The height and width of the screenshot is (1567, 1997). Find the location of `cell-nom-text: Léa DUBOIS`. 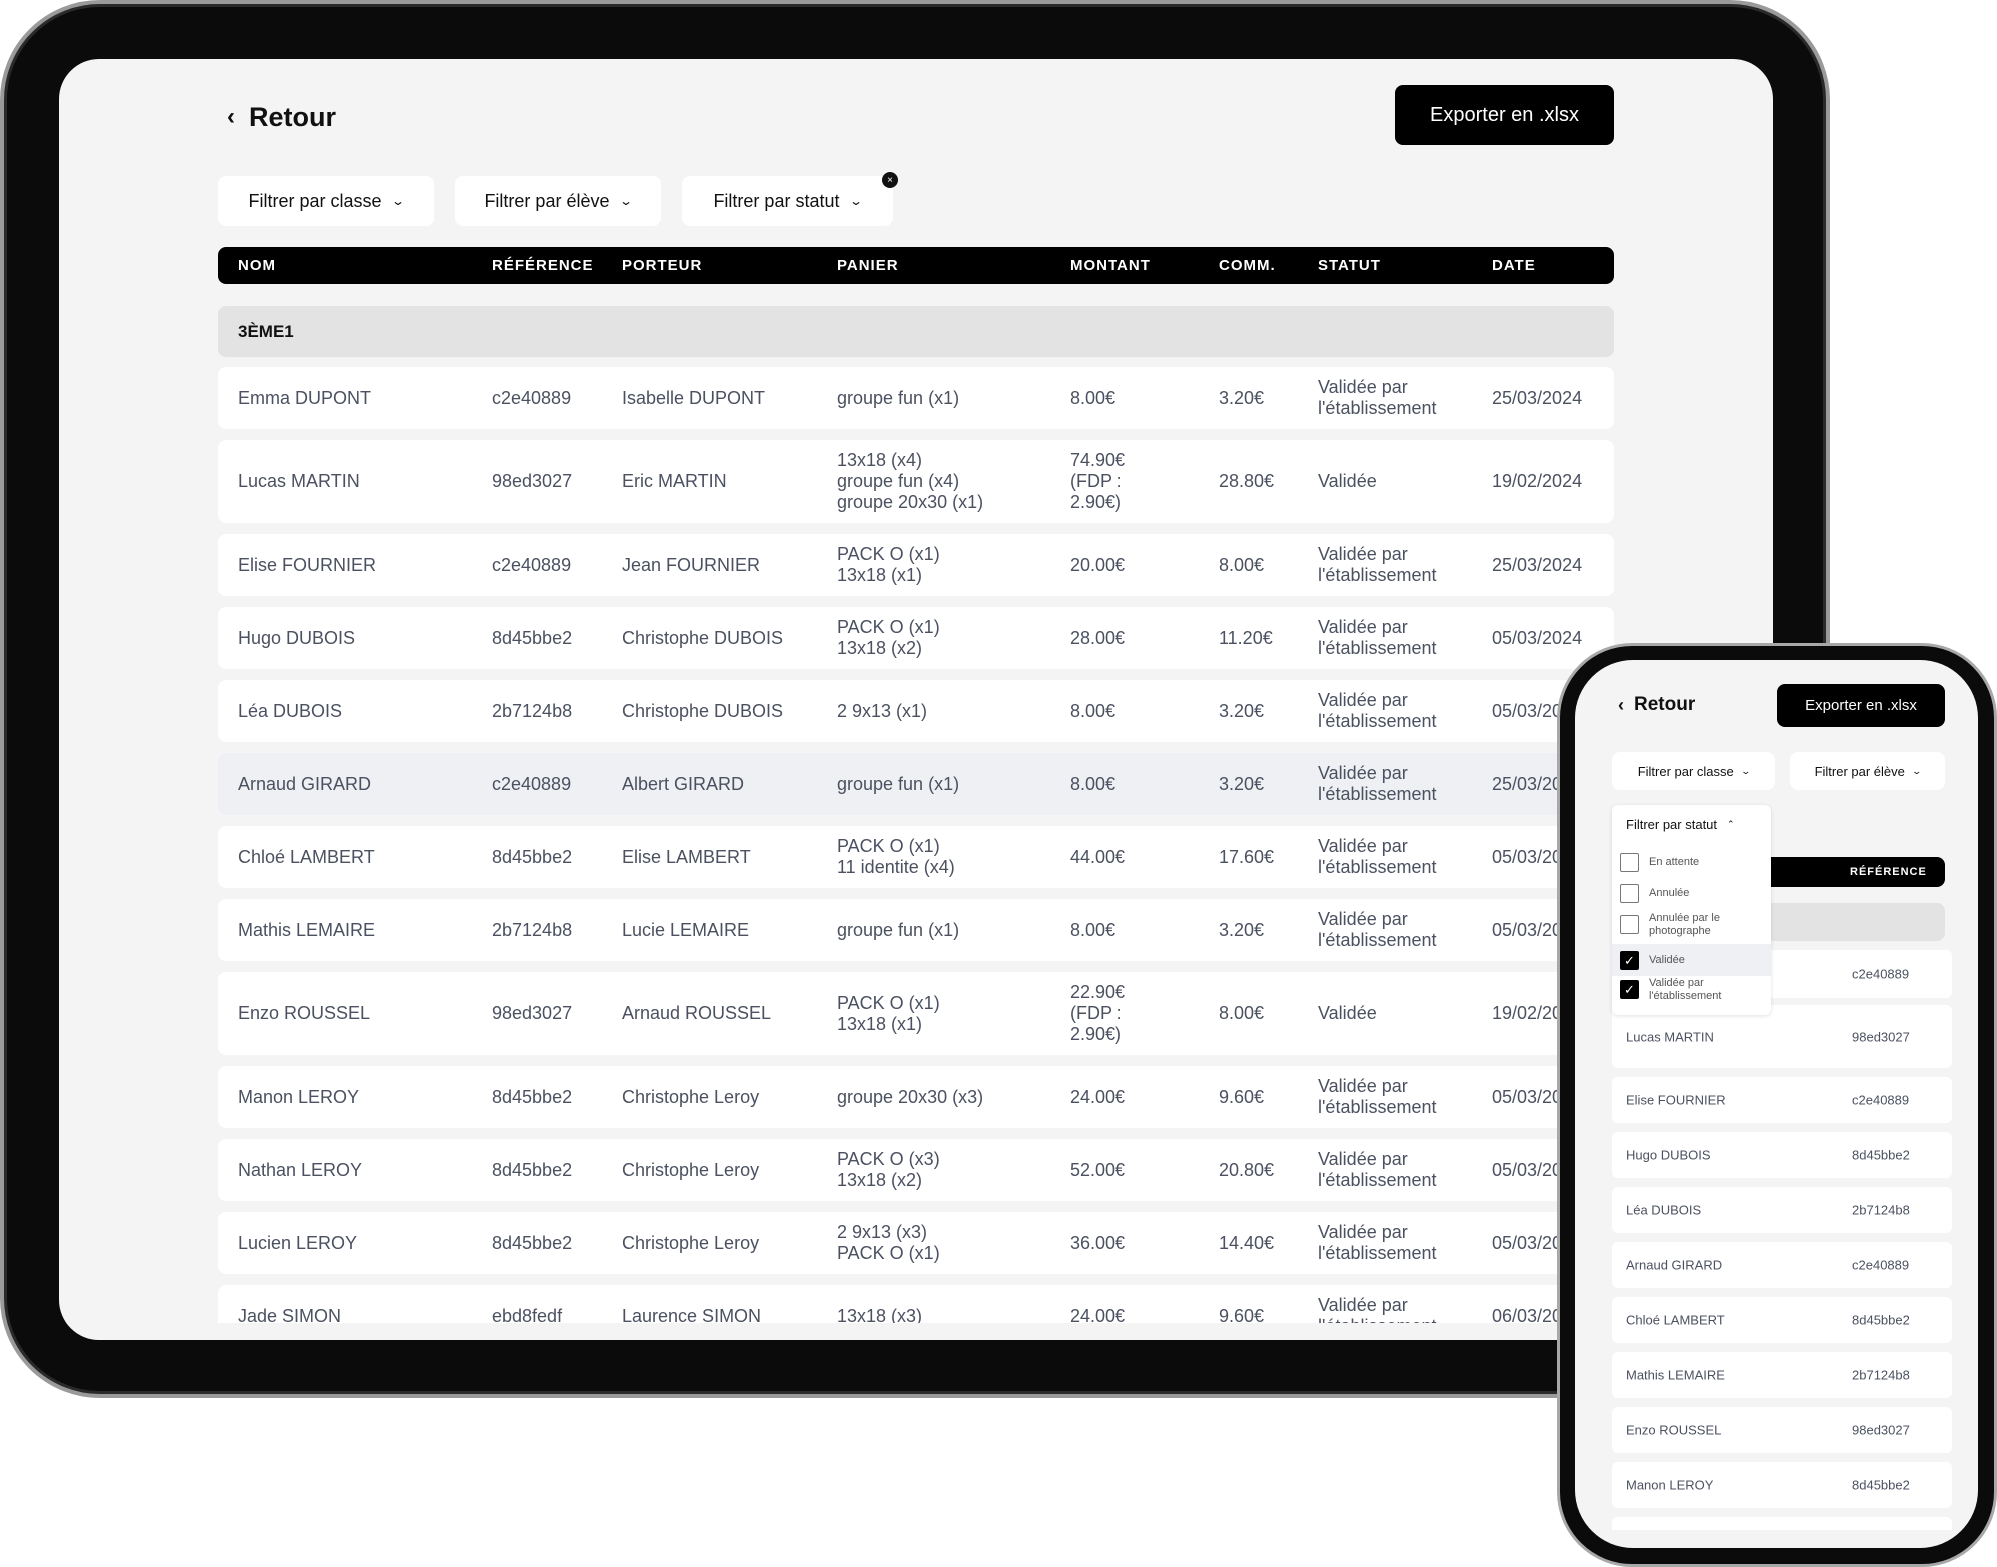

cell-nom-text: Léa DUBOIS is located at coordinates (290, 710).